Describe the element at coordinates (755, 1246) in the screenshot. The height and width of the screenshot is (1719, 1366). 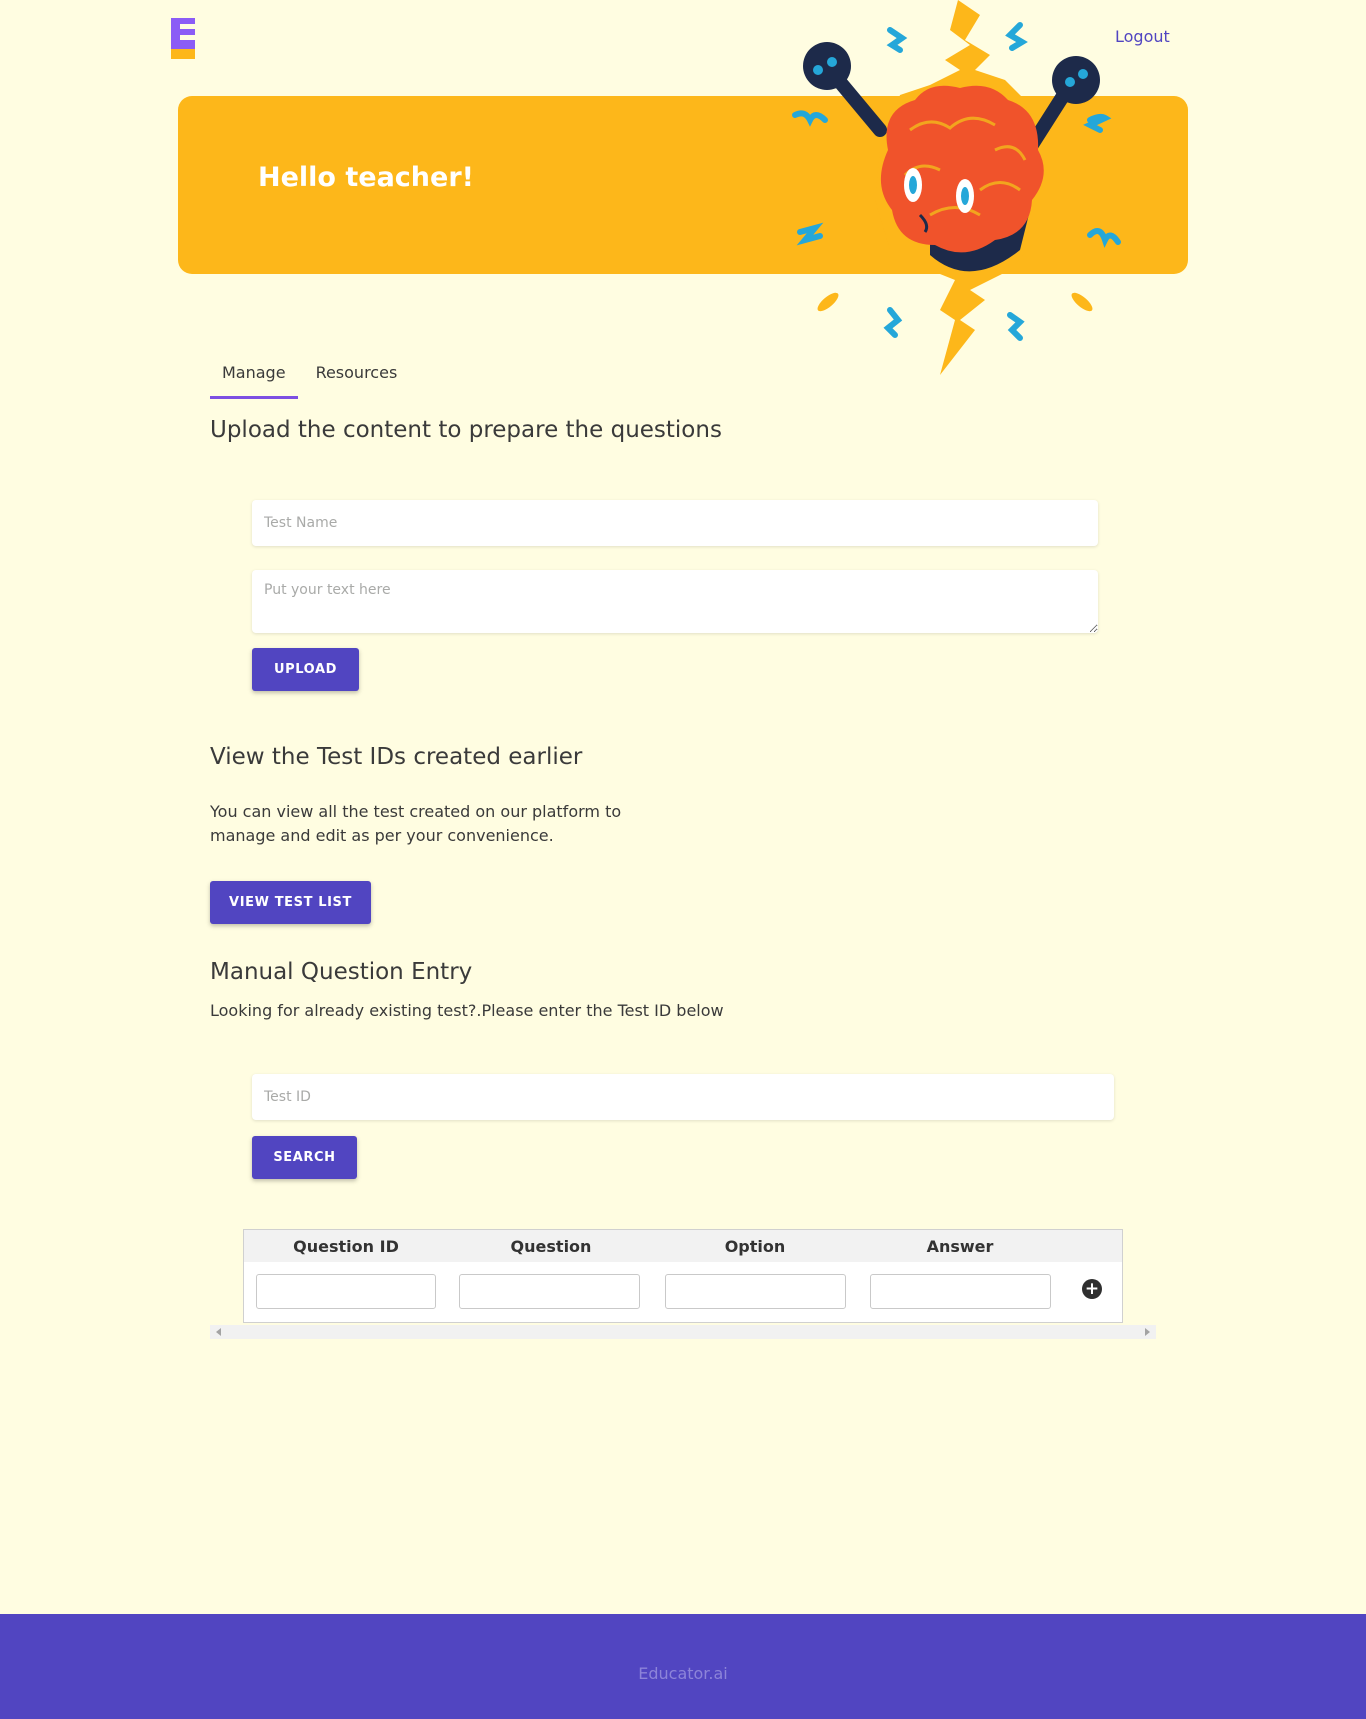
I see `column-header-option: Option` at that location.